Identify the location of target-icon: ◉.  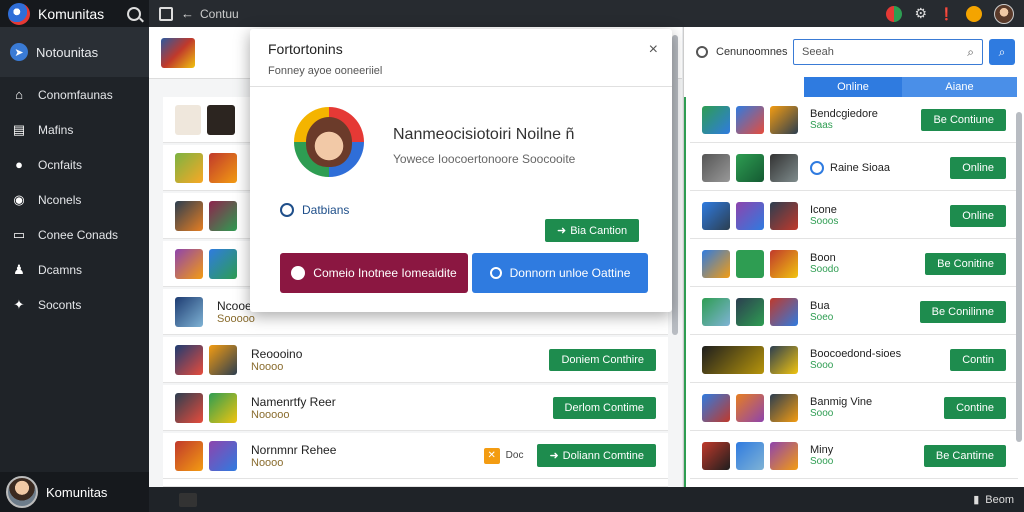
(19, 199).